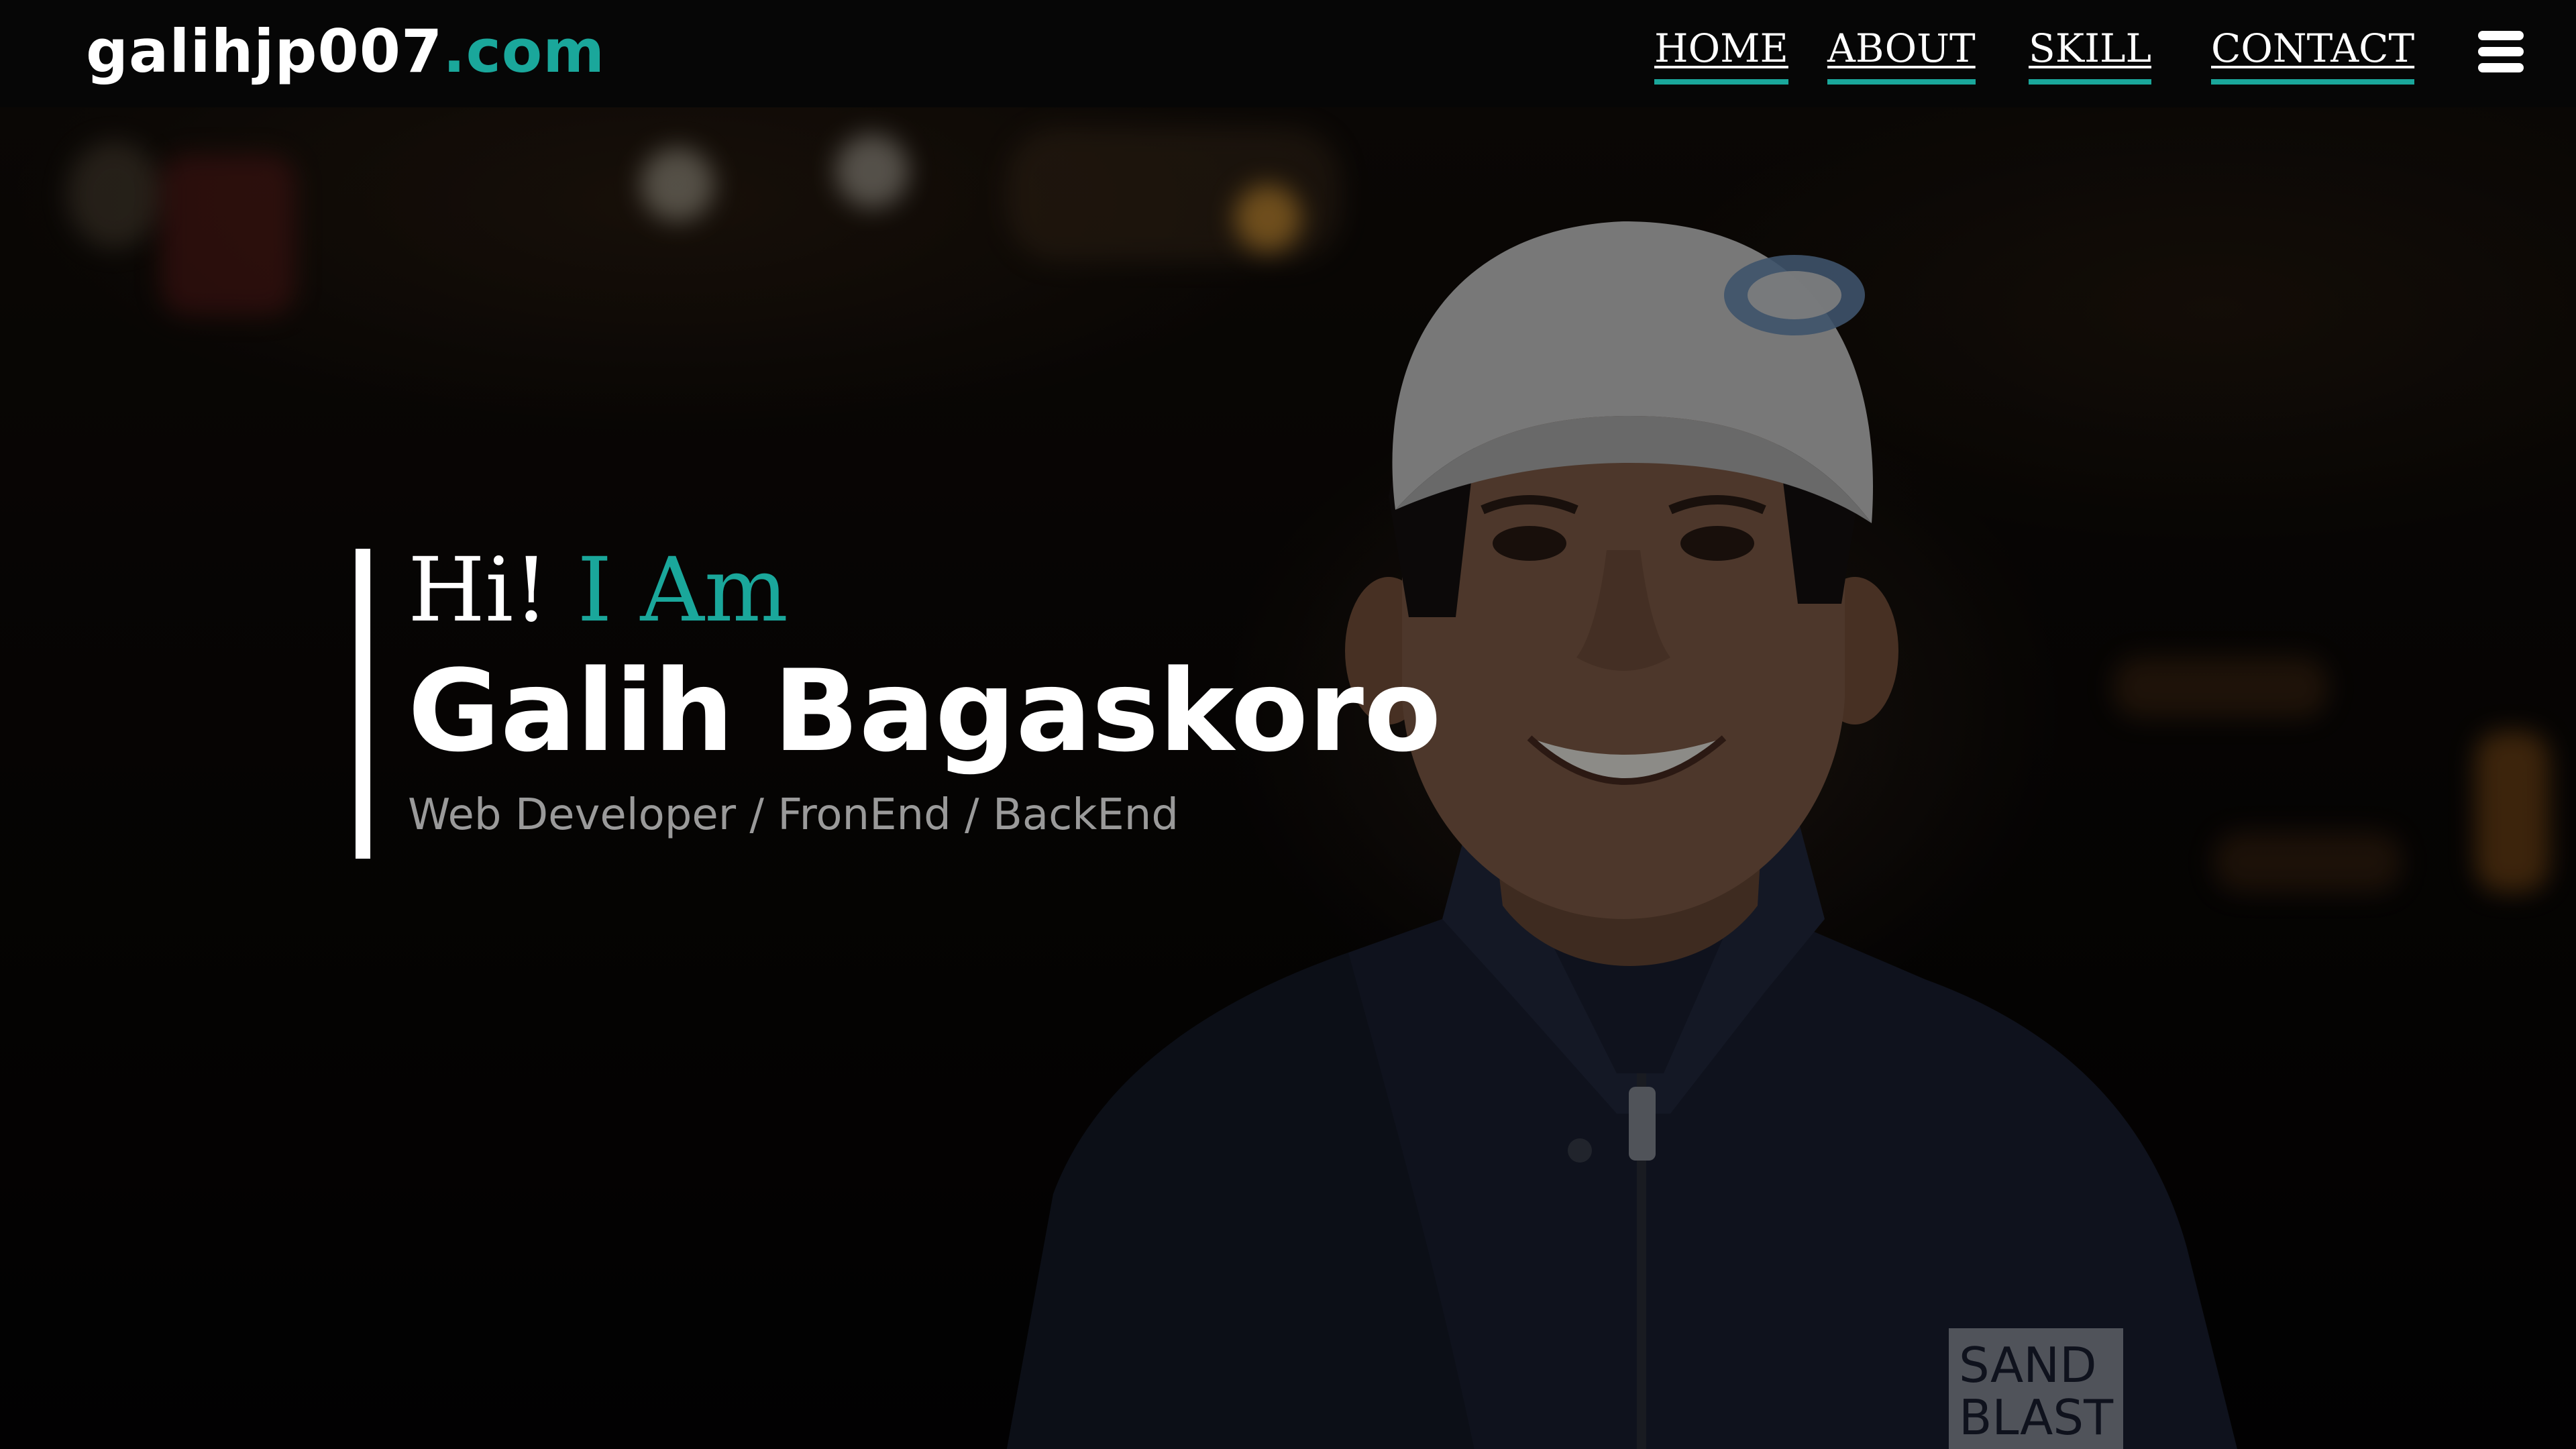 The image size is (2576, 1449). I want to click on logo-name: galihjp007, so click(264, 51).